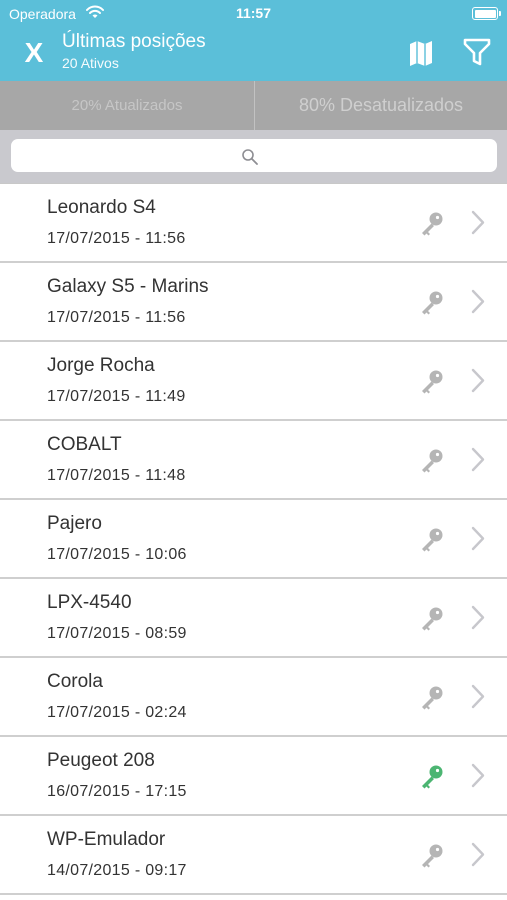  What do you see at coordinates (134, 41) in the screenshot?
I see `page-title: Últimas posições` at bounding box center [134, 41].